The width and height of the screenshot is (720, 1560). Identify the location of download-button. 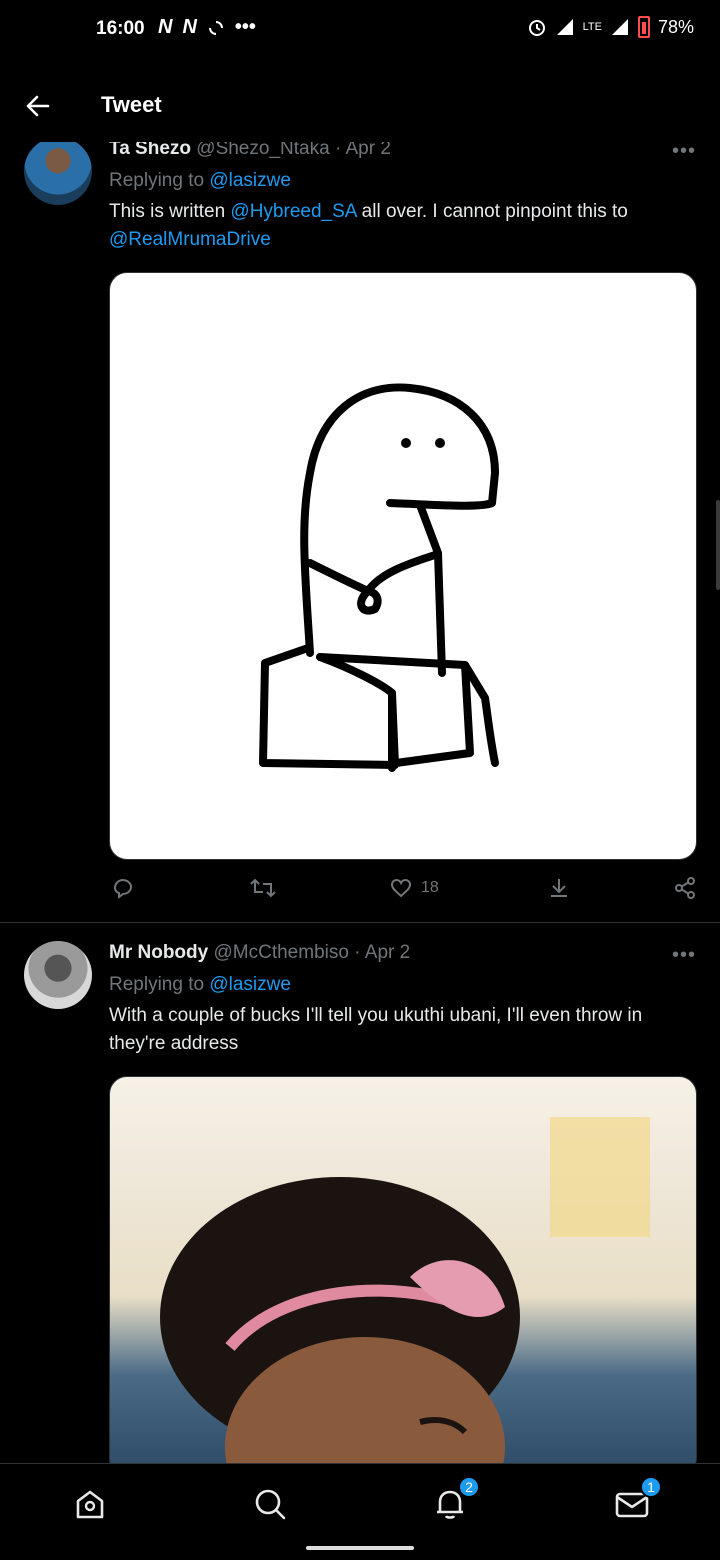
(559, 888).